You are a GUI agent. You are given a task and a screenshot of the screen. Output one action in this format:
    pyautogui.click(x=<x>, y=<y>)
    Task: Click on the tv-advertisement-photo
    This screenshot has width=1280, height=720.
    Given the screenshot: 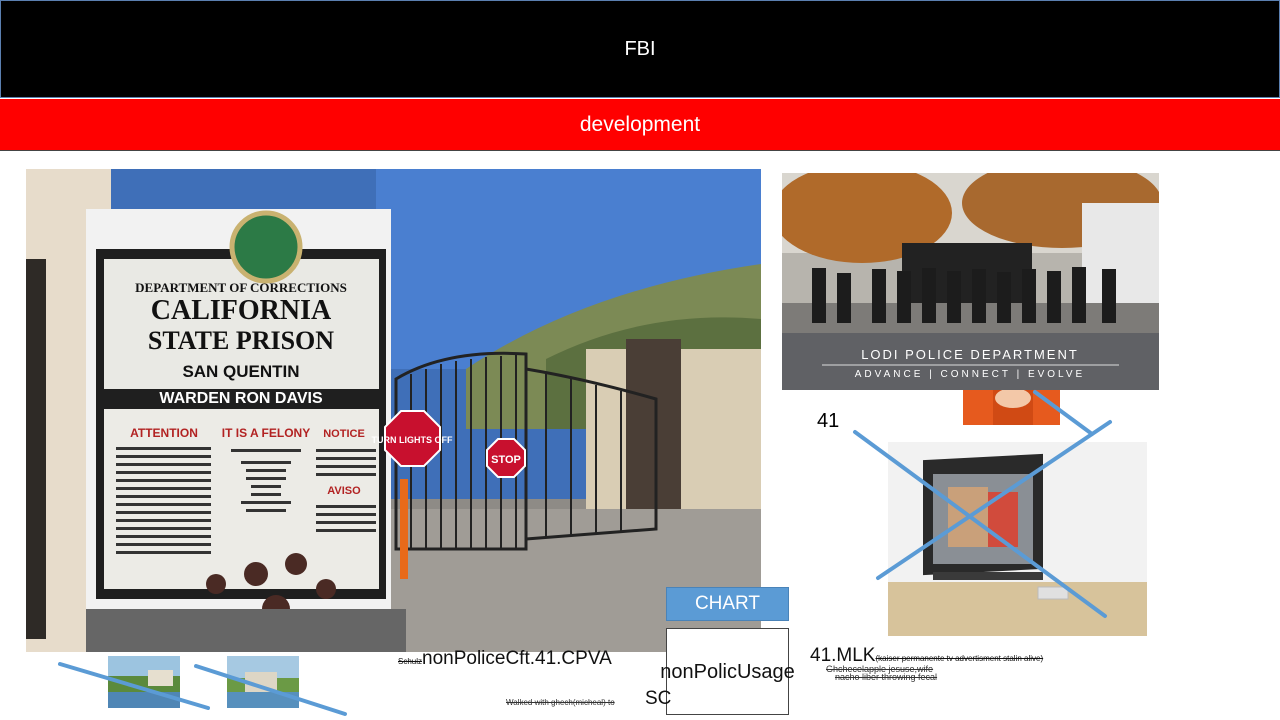 What is the action you would take?
    pyautogui.click(x=1017, y=539)
    